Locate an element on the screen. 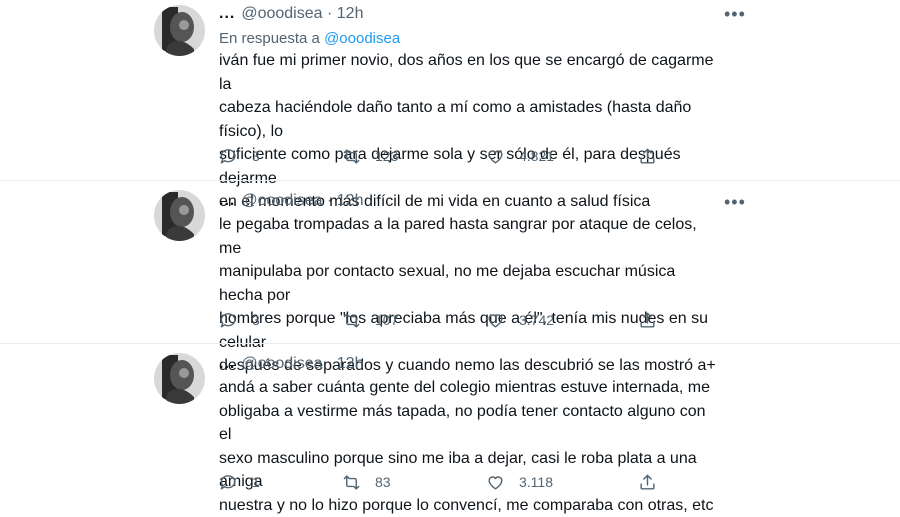 This screenshot has height=517, width=900. tweet-actions: 3 107 3.742 is located at coordinates (444, 320).